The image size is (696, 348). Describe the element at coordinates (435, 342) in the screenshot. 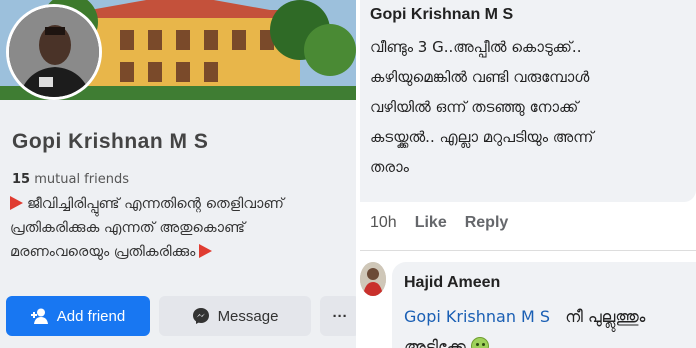

I see `reply-body-line-2: അടിക്കേ` at that location.